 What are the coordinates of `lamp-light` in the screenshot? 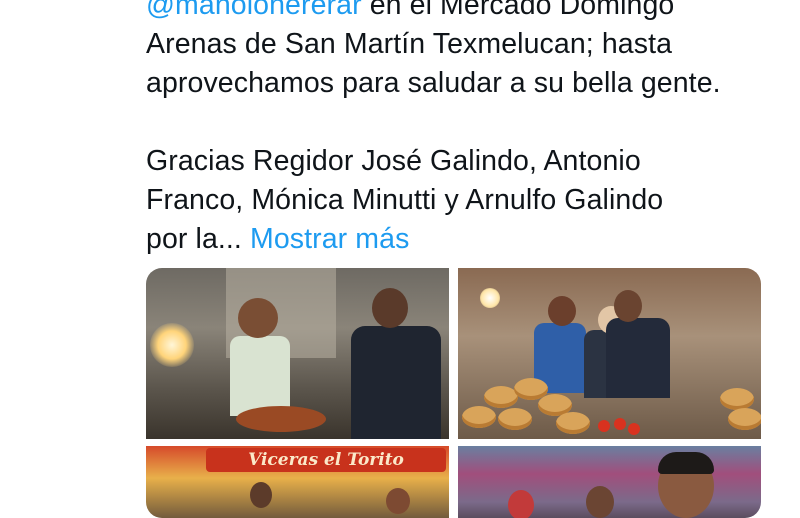 It's located at (172, 345).